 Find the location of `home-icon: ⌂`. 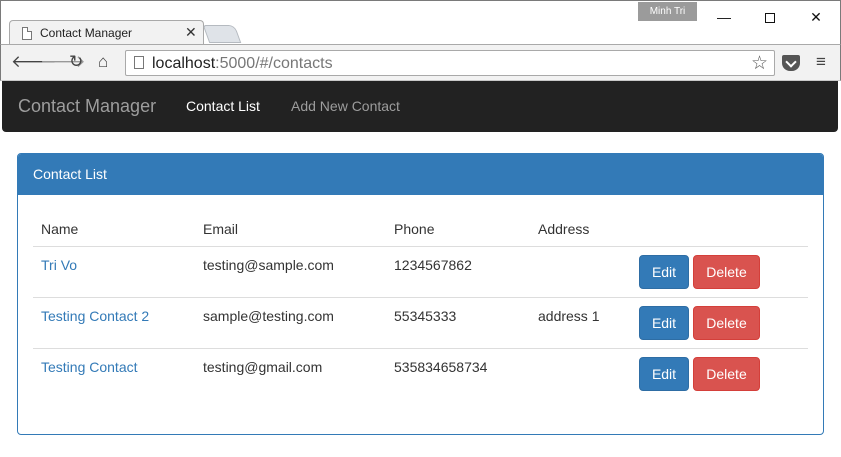

home-icon: ⌂ is located at coordinates (103, 62).